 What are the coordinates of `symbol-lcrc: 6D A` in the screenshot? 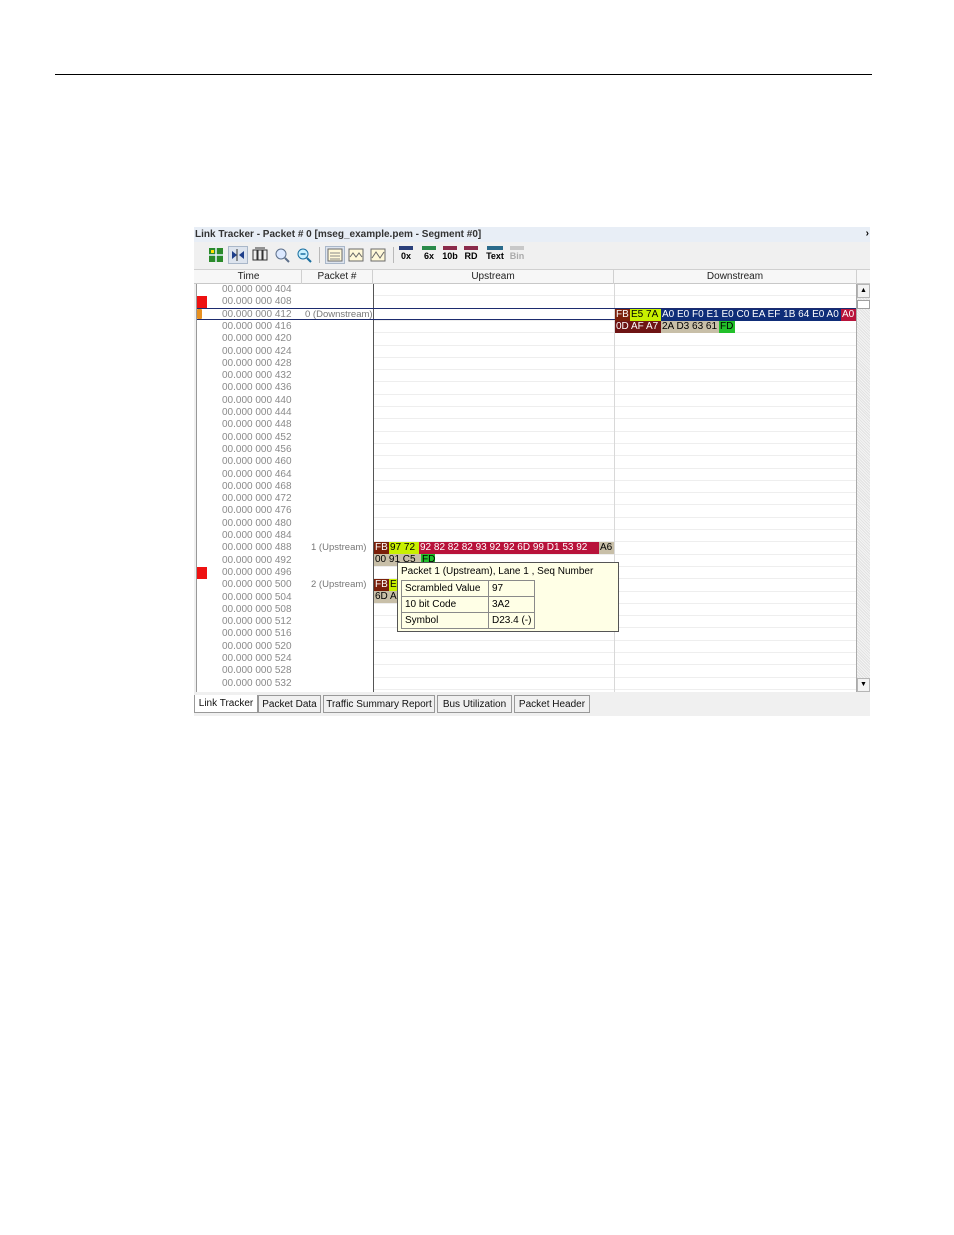 It's located at (386, 597).